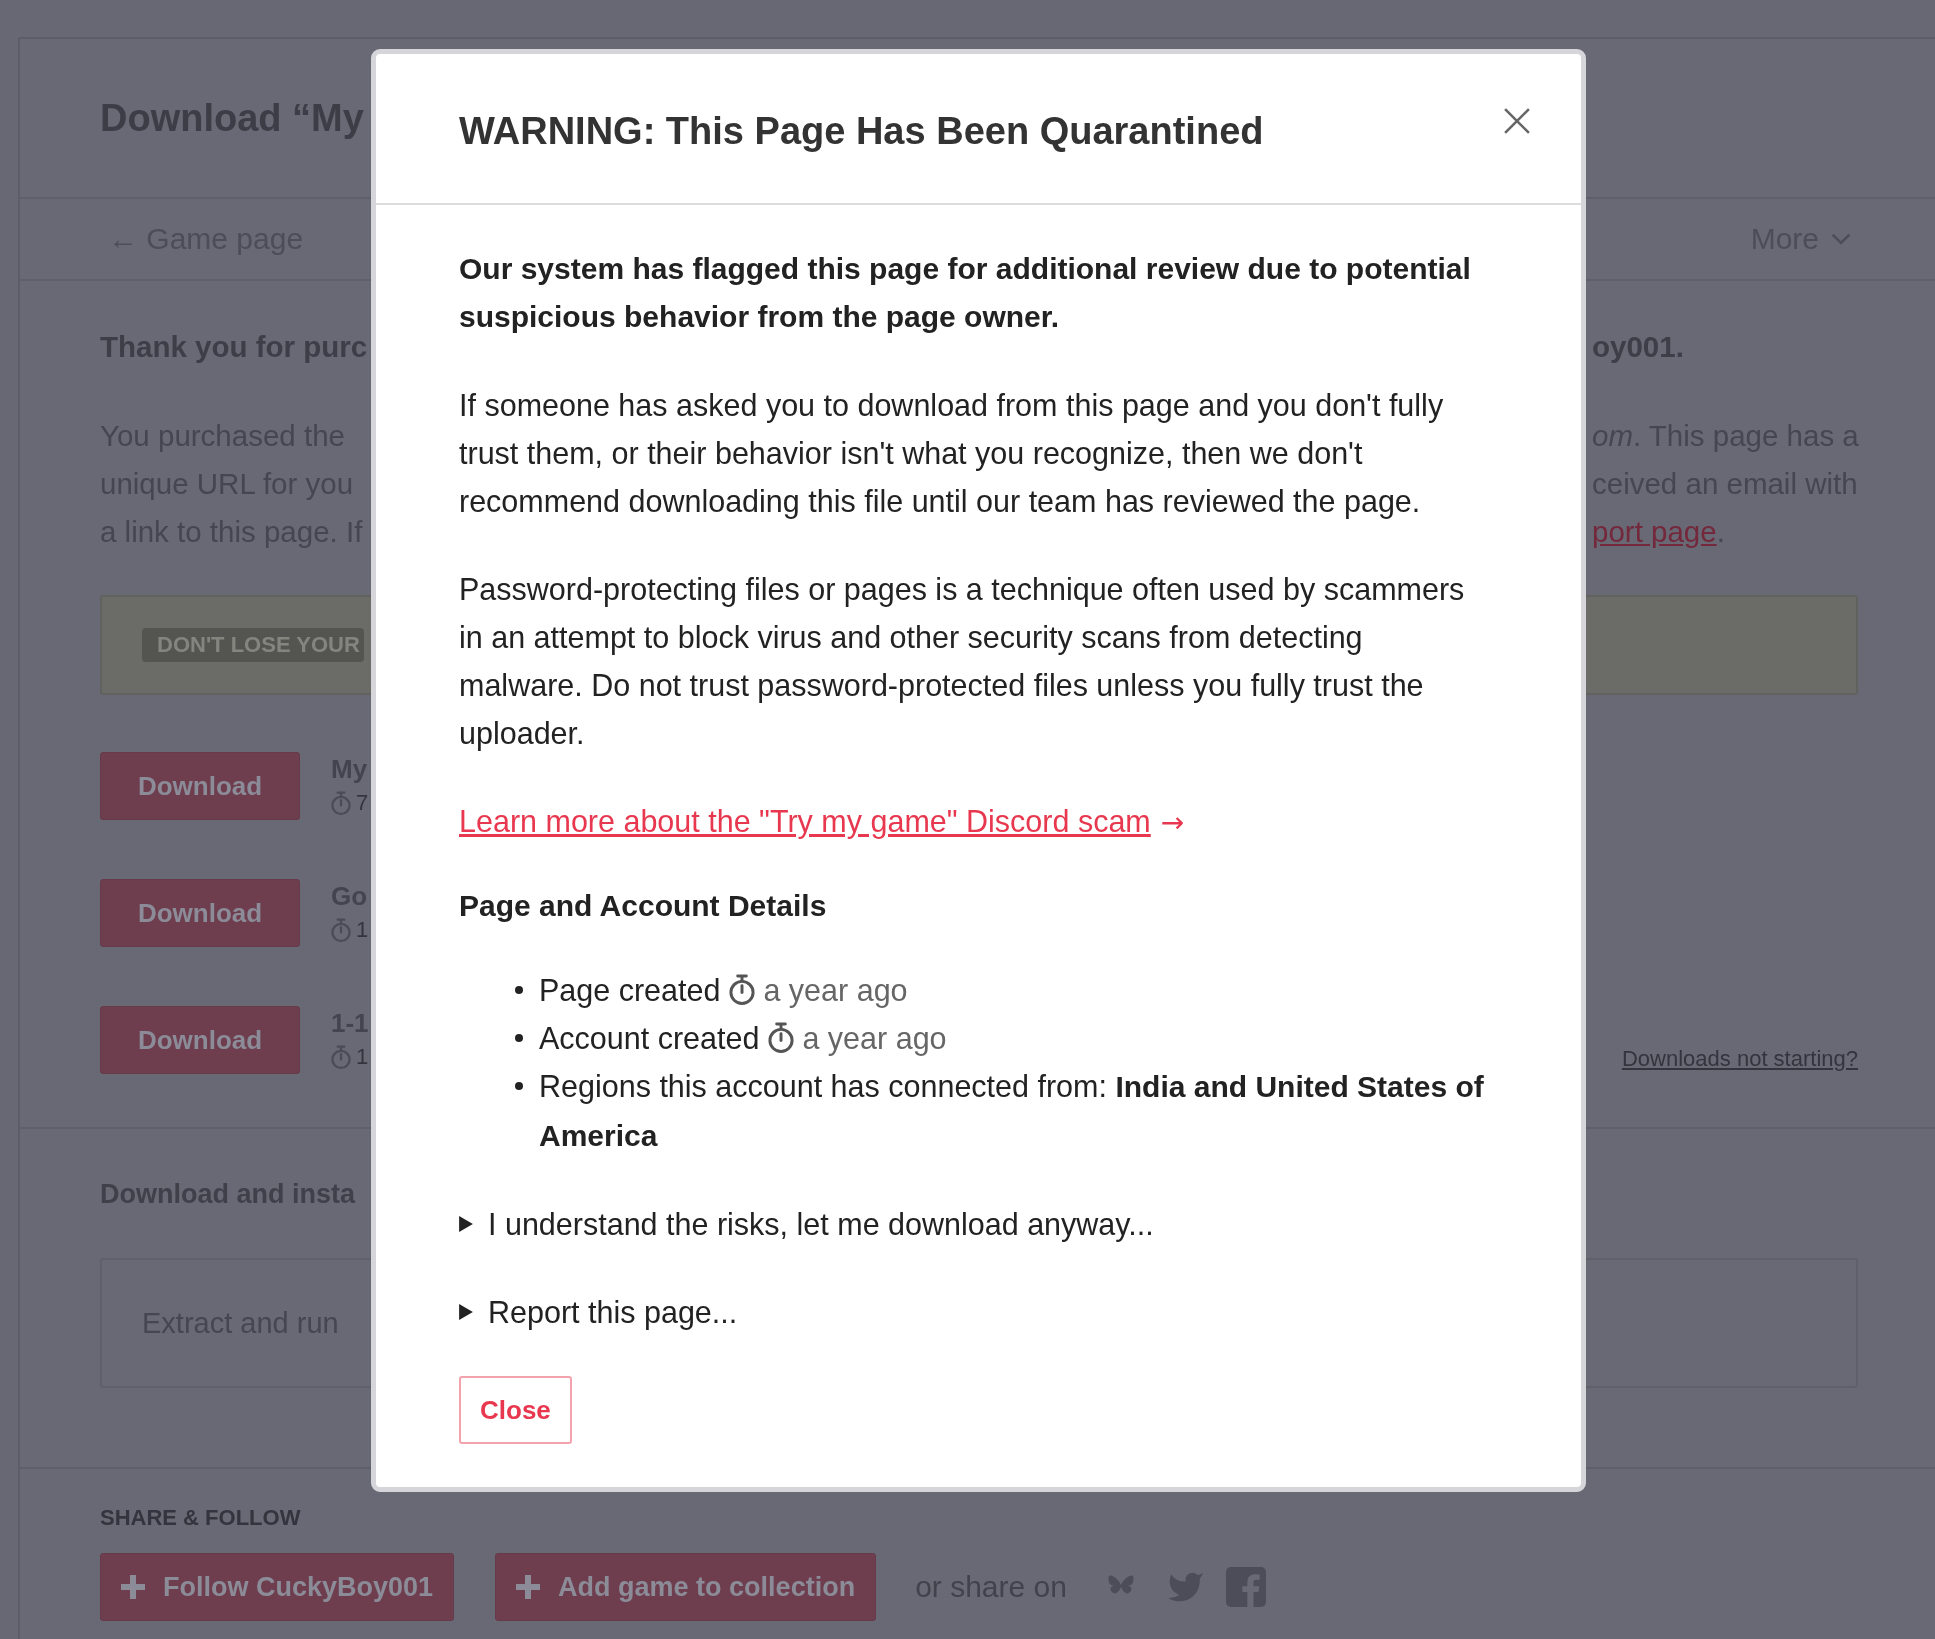  Describe the element at coordinates (952, 454) in the screenshot. I see `warning-text: If someone has asked you to download from this page and you don't fully trust them, or their behavior isn't what you recognize, then we don't recommend downloading this file until our team has reviewed the page.` at that location.